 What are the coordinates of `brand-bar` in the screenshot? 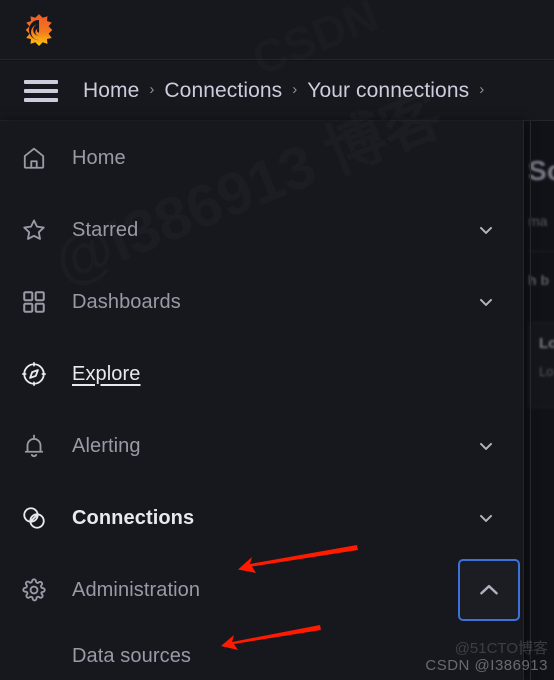 It's located at (277, 30).